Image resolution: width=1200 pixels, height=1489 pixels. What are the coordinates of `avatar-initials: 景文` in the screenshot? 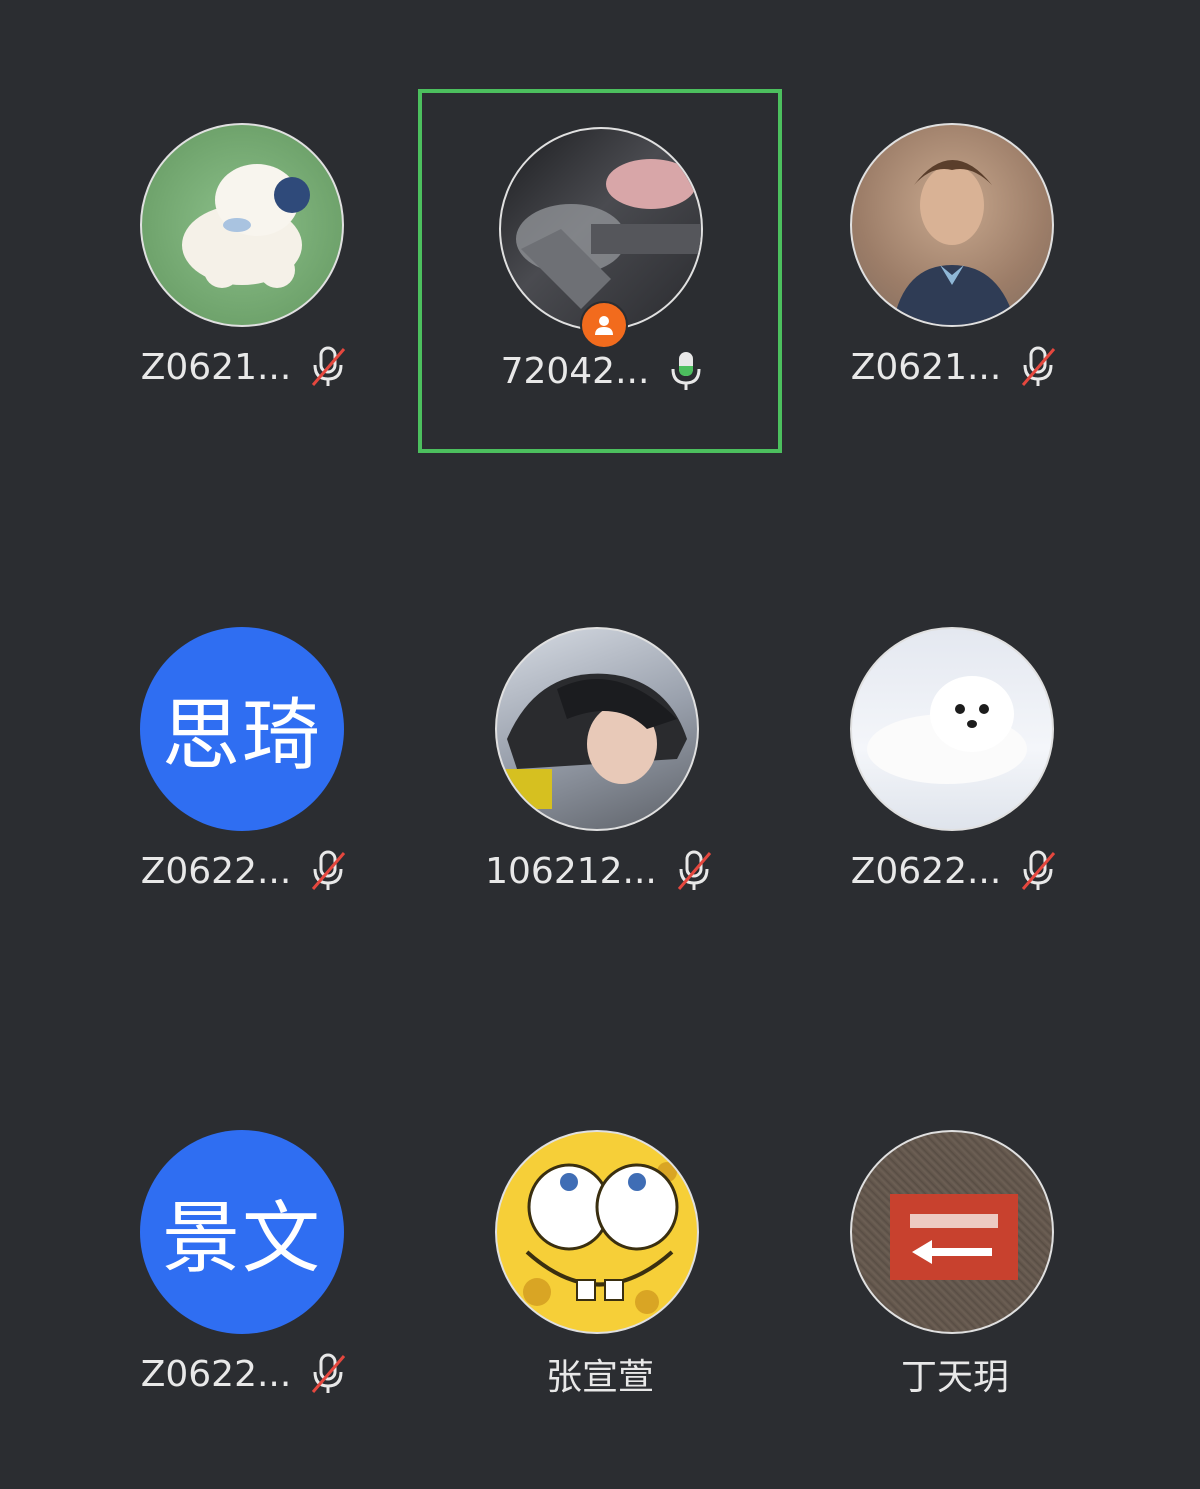 It's located at (242, 1232).